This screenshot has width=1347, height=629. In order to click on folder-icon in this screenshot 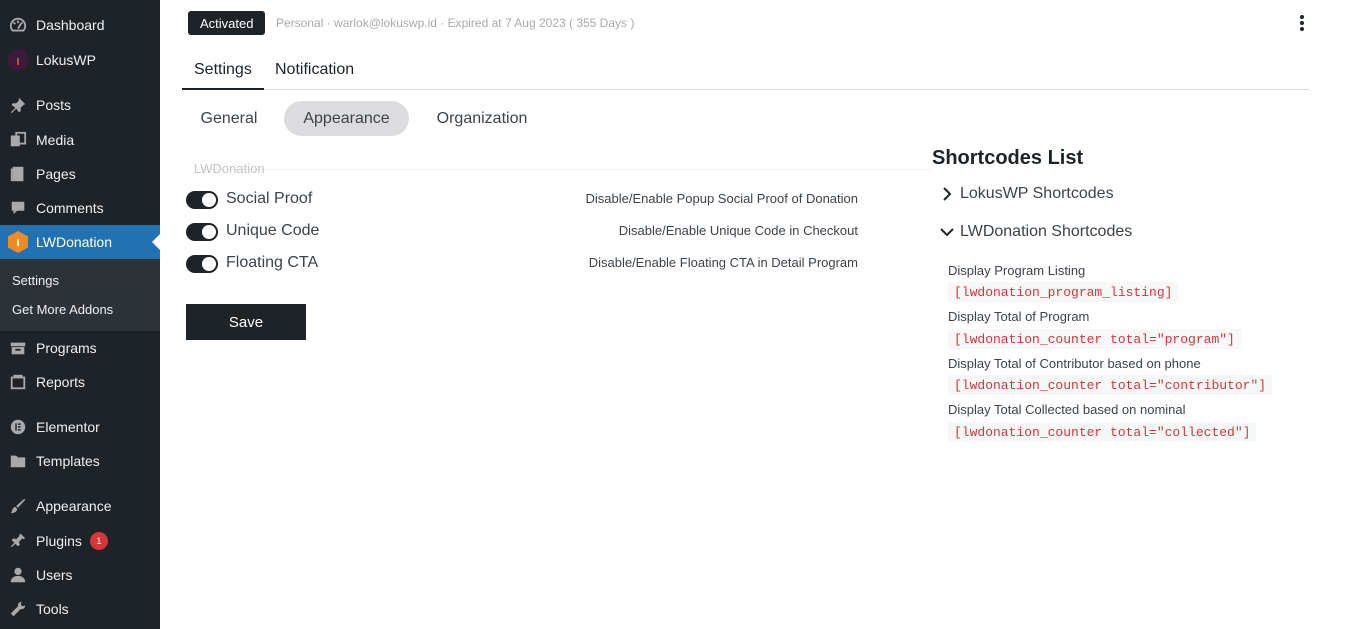, I will do `click(18, 461)`.